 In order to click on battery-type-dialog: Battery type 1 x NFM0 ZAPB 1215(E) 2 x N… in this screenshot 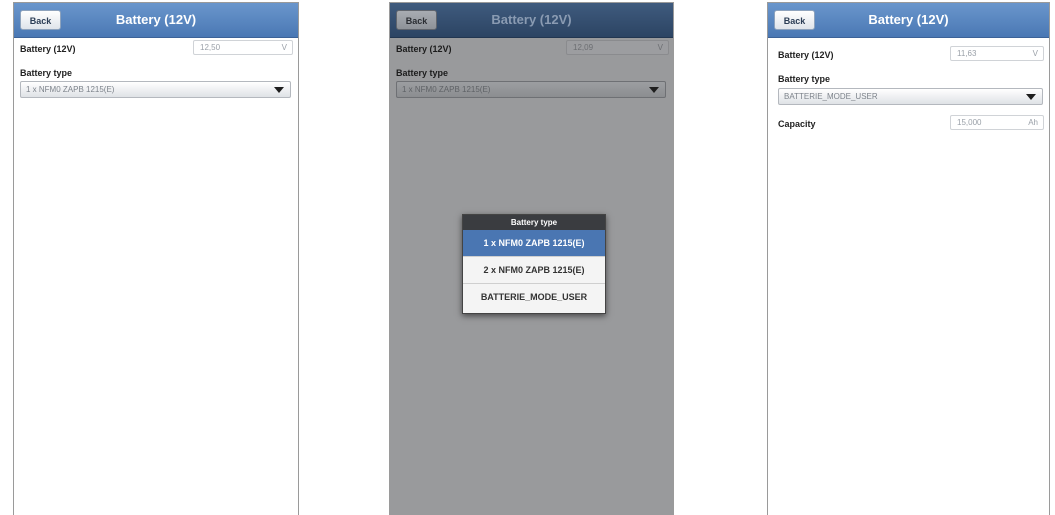, I will do `click(534, 264)`.